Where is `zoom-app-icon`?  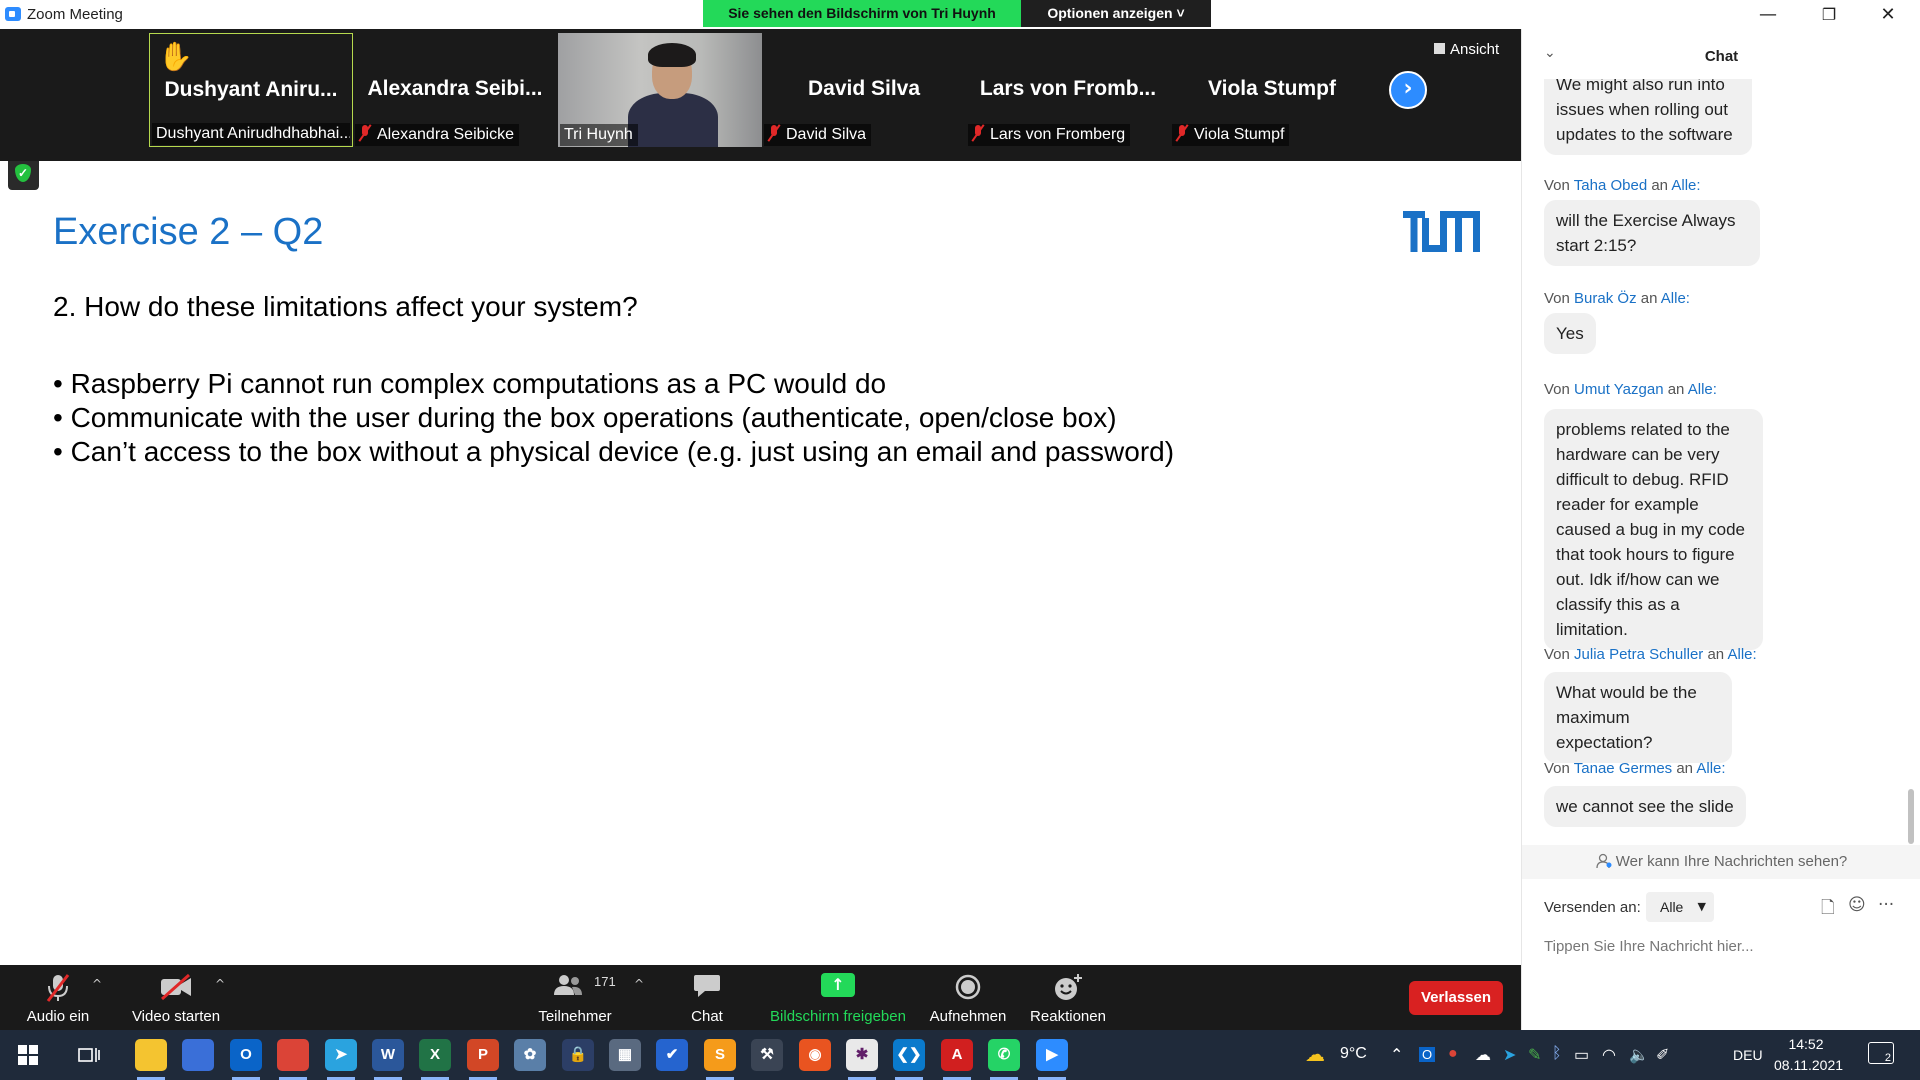 zoom-app-icon is located at coordinates (13, 14).